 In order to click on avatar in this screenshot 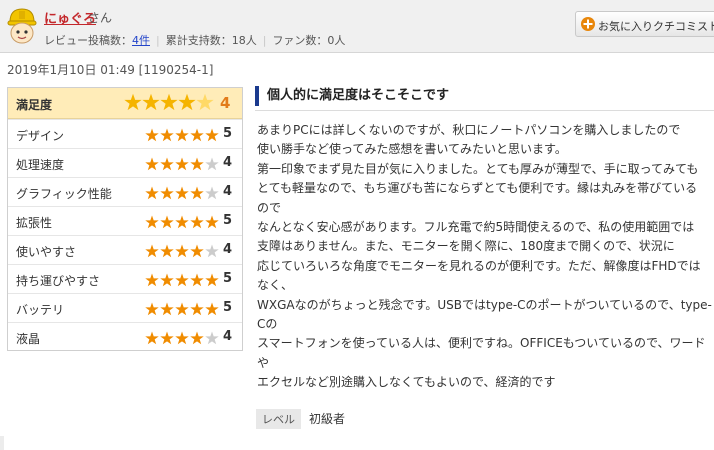, I will do `click(22, 26)`.